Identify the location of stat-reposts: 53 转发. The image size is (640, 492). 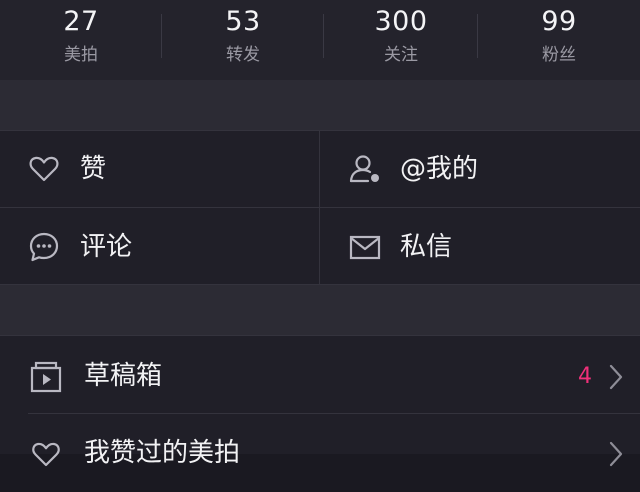
(243, 40).